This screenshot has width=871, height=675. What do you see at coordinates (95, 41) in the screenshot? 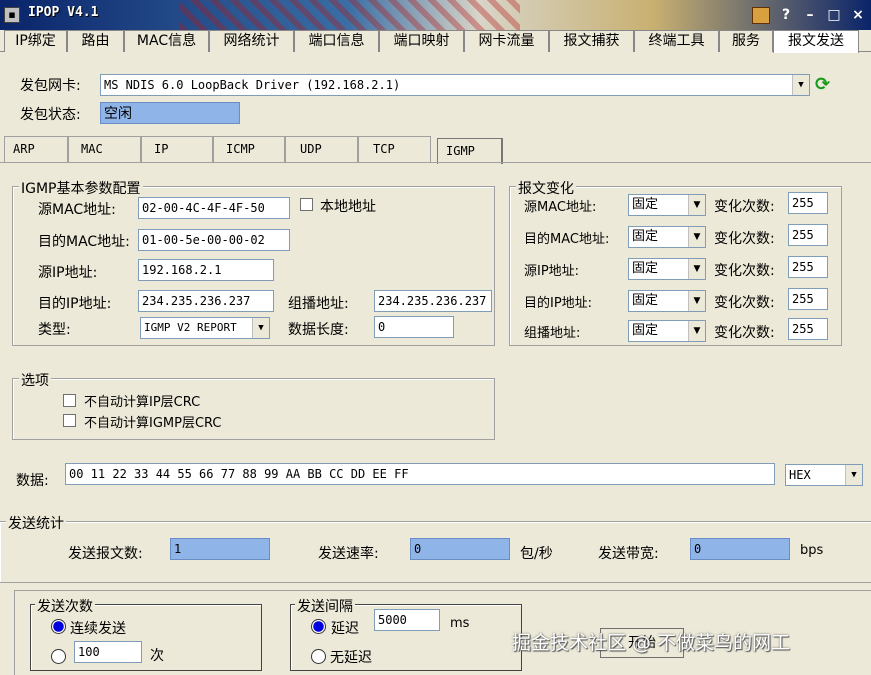
I see `tab-route: 路由` at bounding box center [95, 41].